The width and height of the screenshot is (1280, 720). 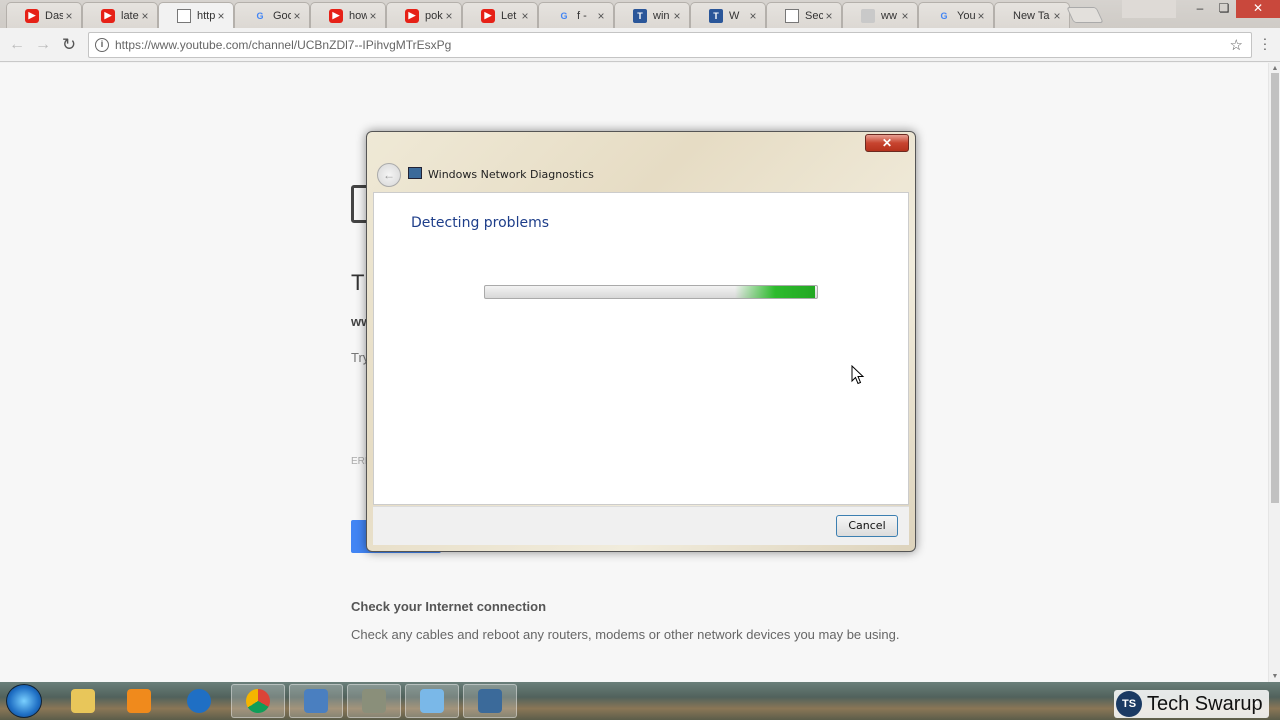 I want to click on tab-title: how, so click(x=358, y=15).